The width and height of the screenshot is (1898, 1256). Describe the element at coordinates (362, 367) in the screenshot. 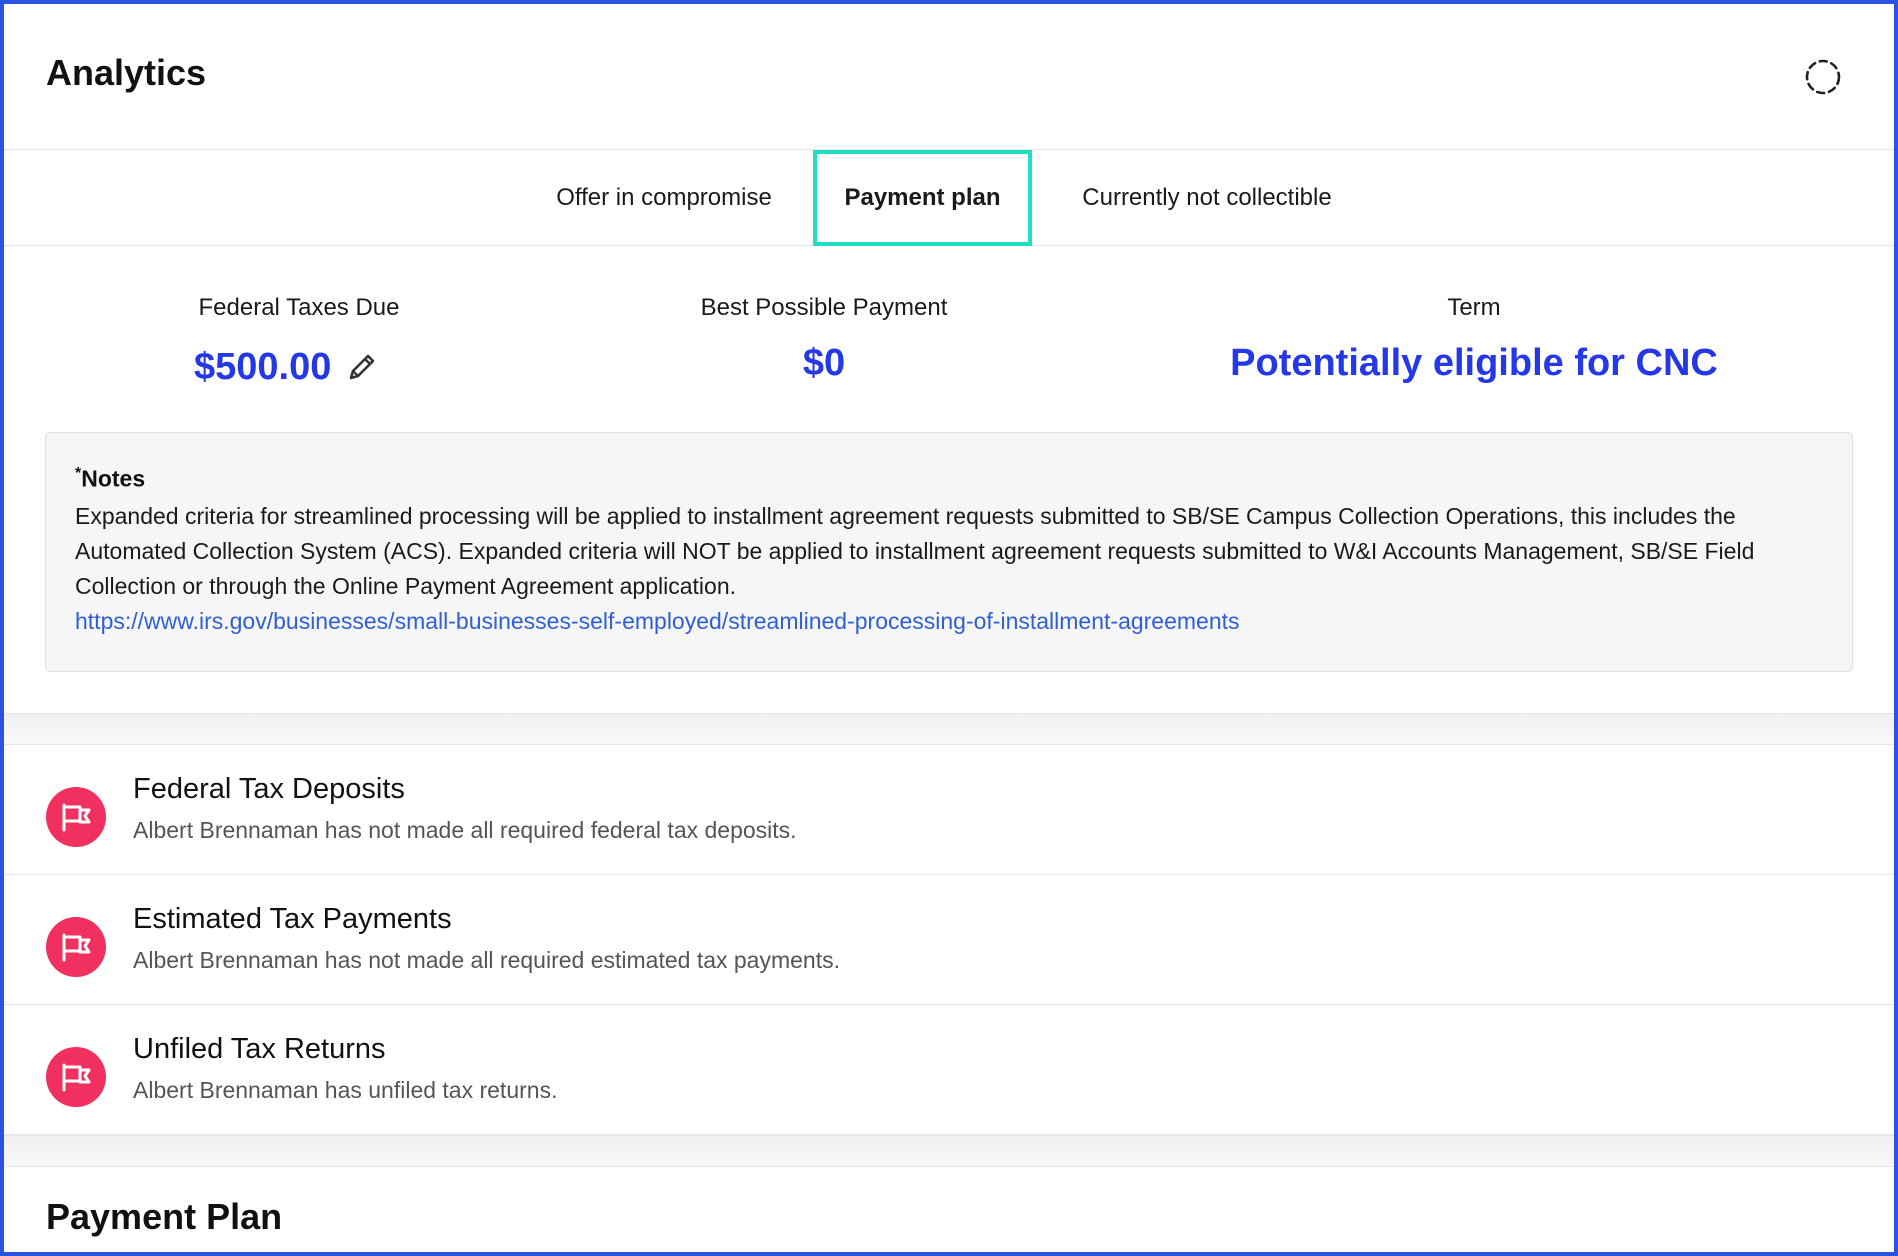

I see `edit-pencil-icon` at that location.